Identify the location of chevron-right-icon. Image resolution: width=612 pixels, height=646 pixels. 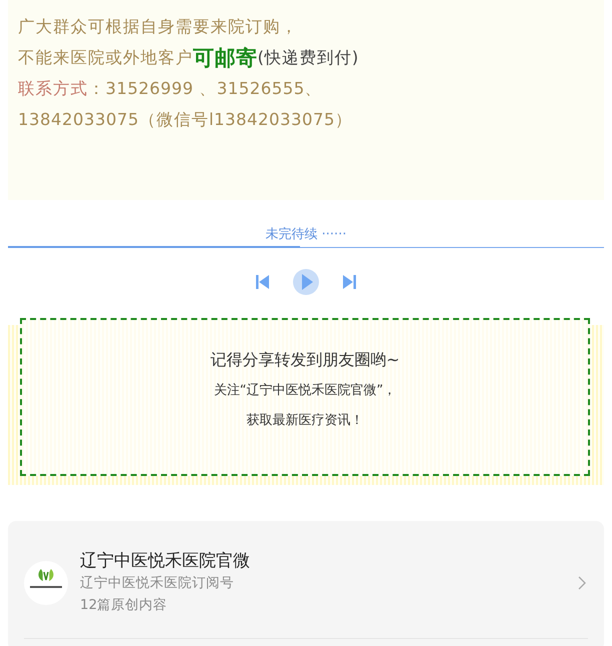
(582, 583).